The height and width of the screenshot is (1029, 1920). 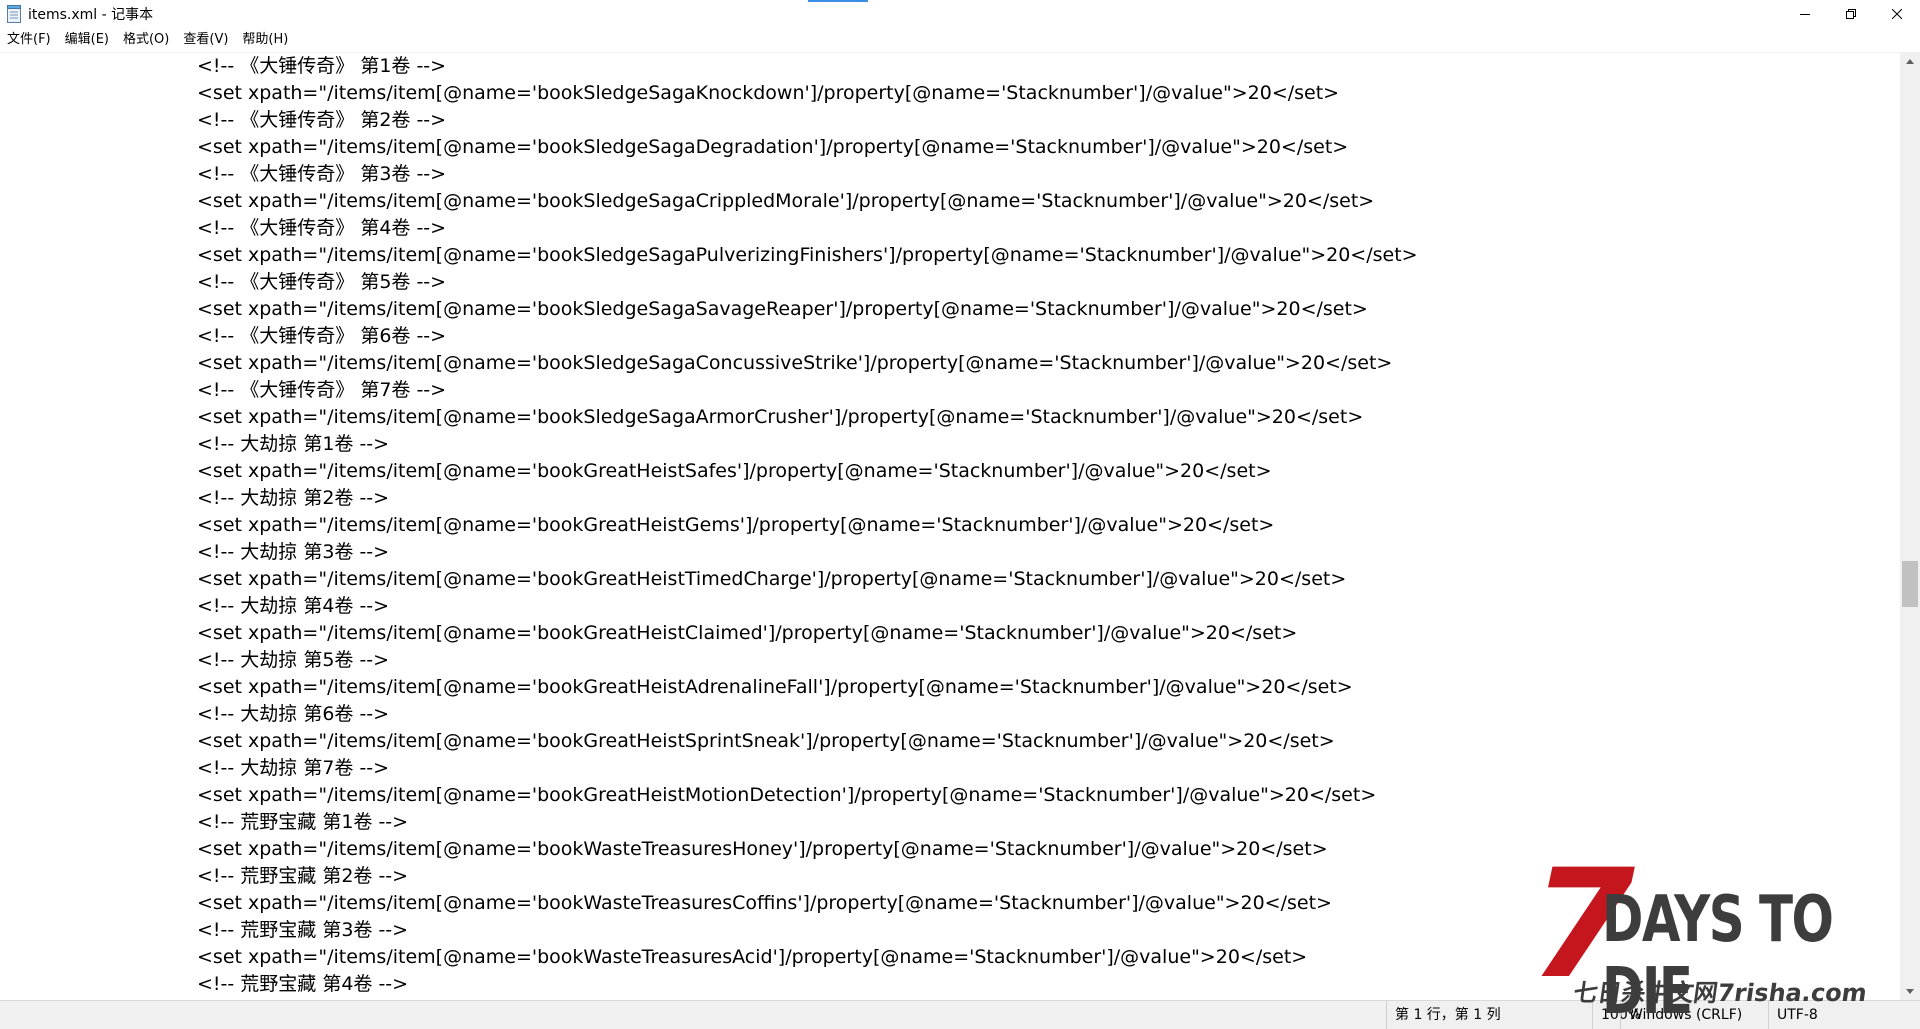 What do you see at coordinates (1910, 584) in the screenshot?
I see `scroll-thumb` at bounding box center [1910, 584].